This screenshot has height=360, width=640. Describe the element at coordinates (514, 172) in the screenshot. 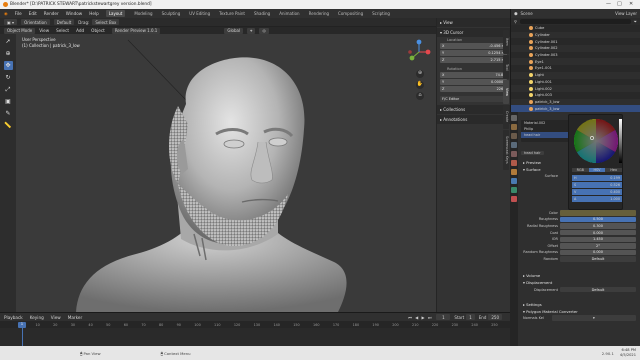

I see `object-props-icon` at that location.